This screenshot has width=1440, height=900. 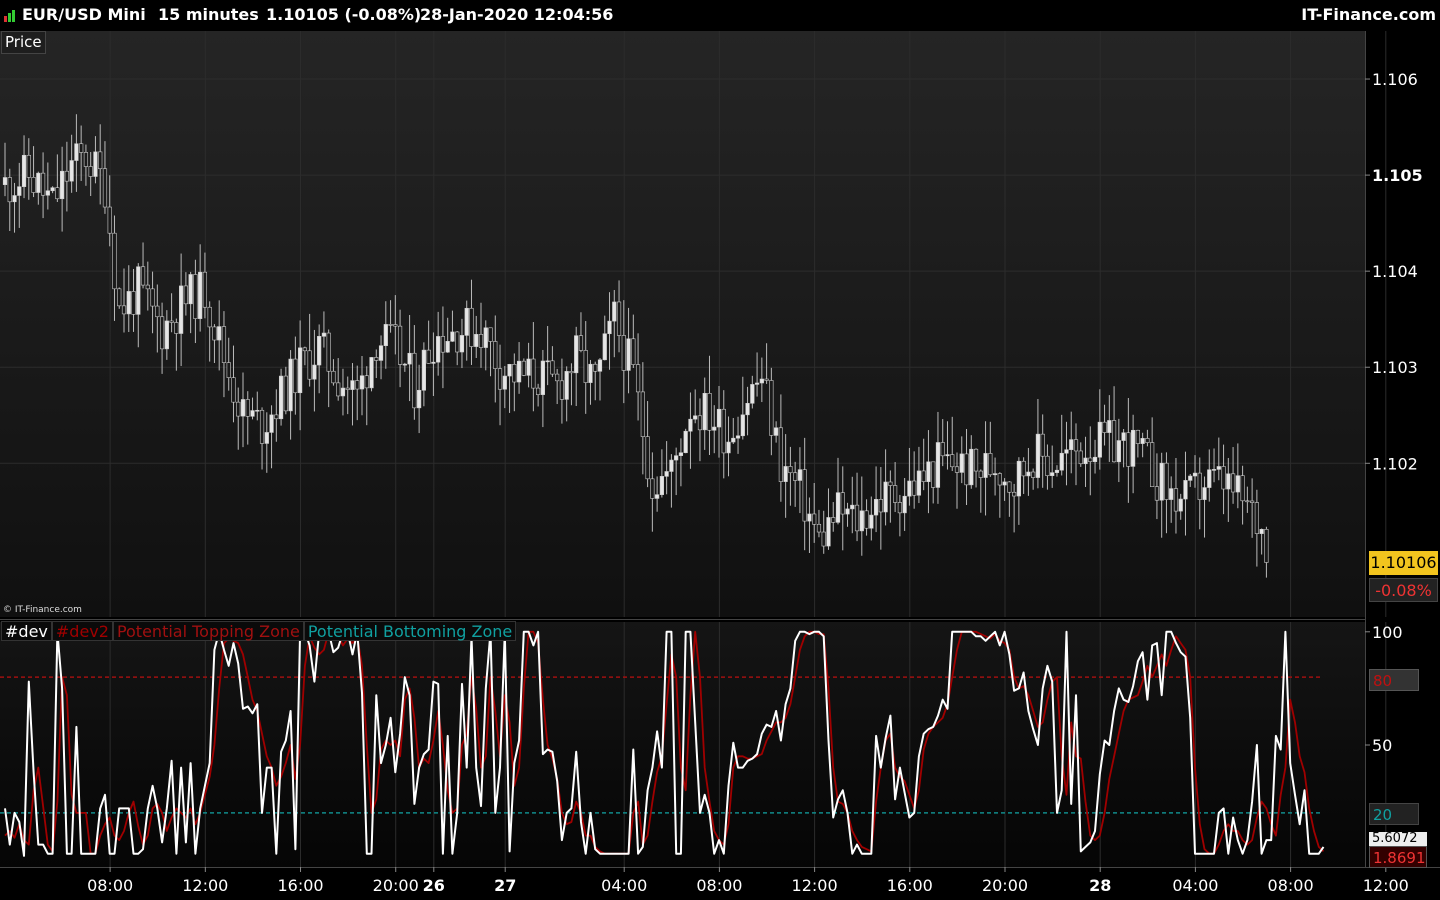 What do you see at coordinates (42, 610) in the screenshot?
I see `watermark: © IT-Finance.com` at bounding box center [42, 610].